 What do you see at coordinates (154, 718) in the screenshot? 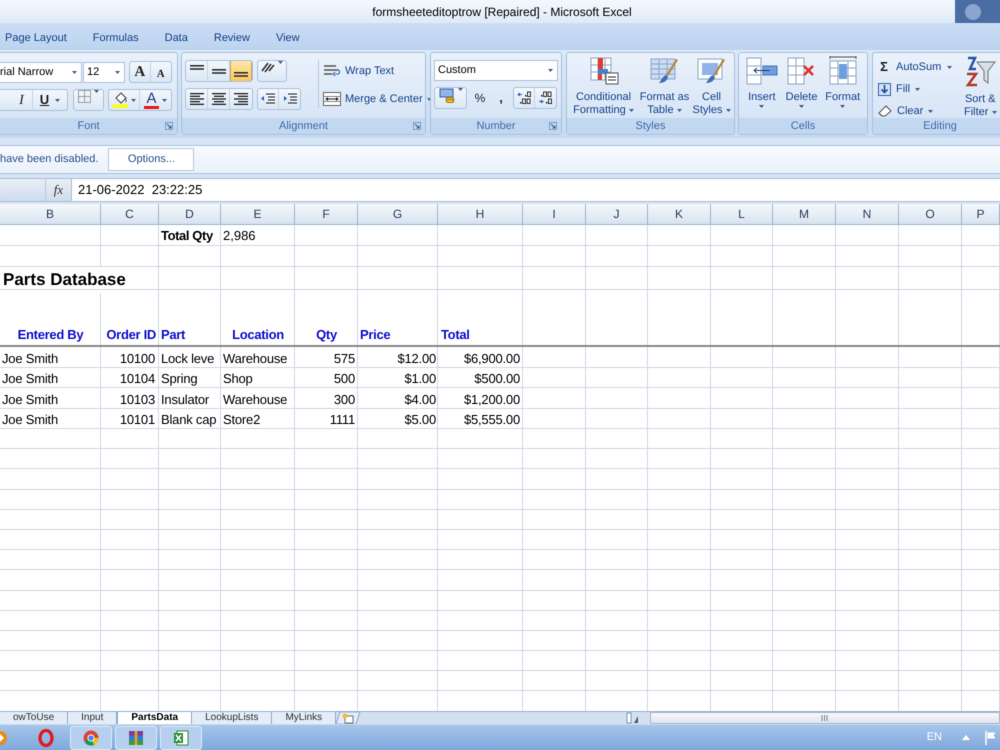
I see `sheet-tab: PartsData` at bounding box center [154, 718].